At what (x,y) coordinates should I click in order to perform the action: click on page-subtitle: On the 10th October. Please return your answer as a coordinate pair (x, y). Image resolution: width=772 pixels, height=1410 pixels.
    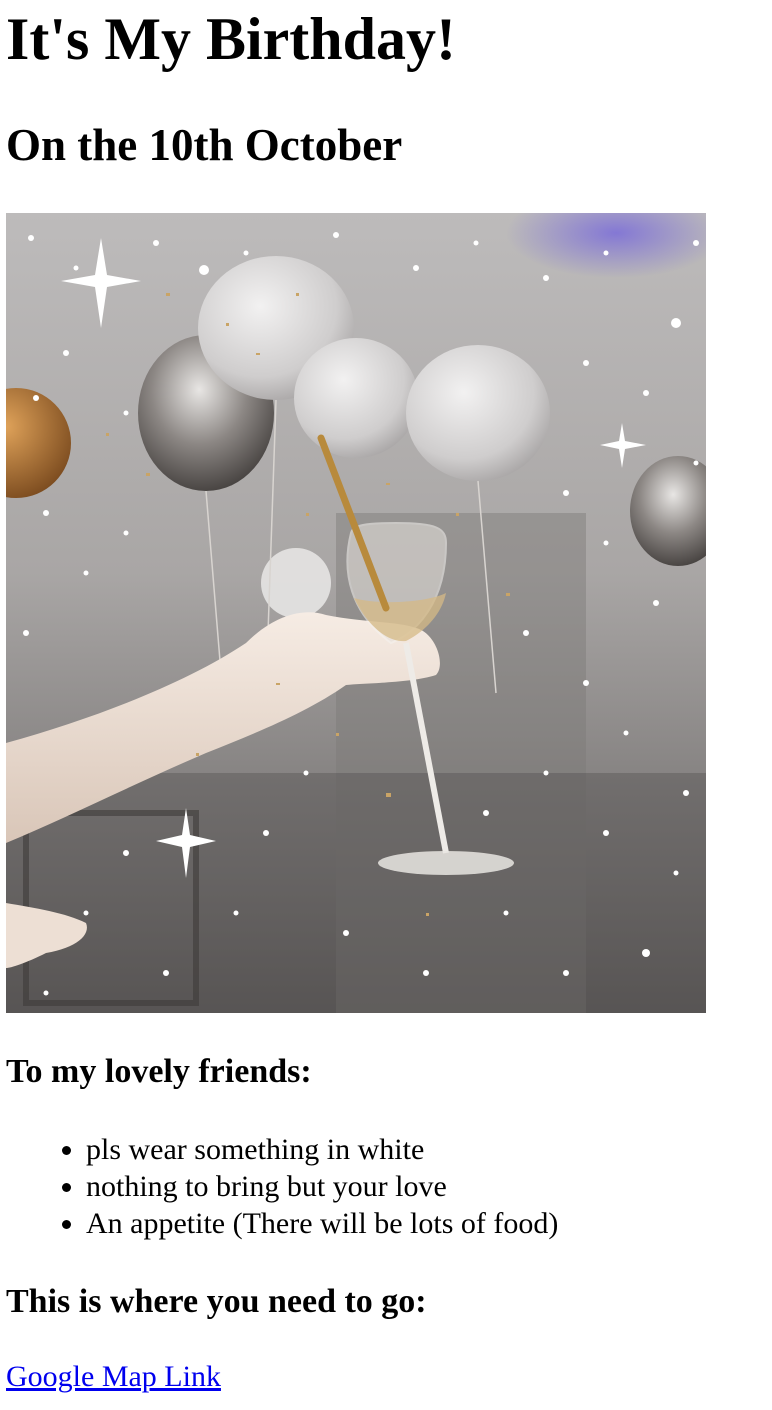
    Looking at the image, I should click on (204, 145).